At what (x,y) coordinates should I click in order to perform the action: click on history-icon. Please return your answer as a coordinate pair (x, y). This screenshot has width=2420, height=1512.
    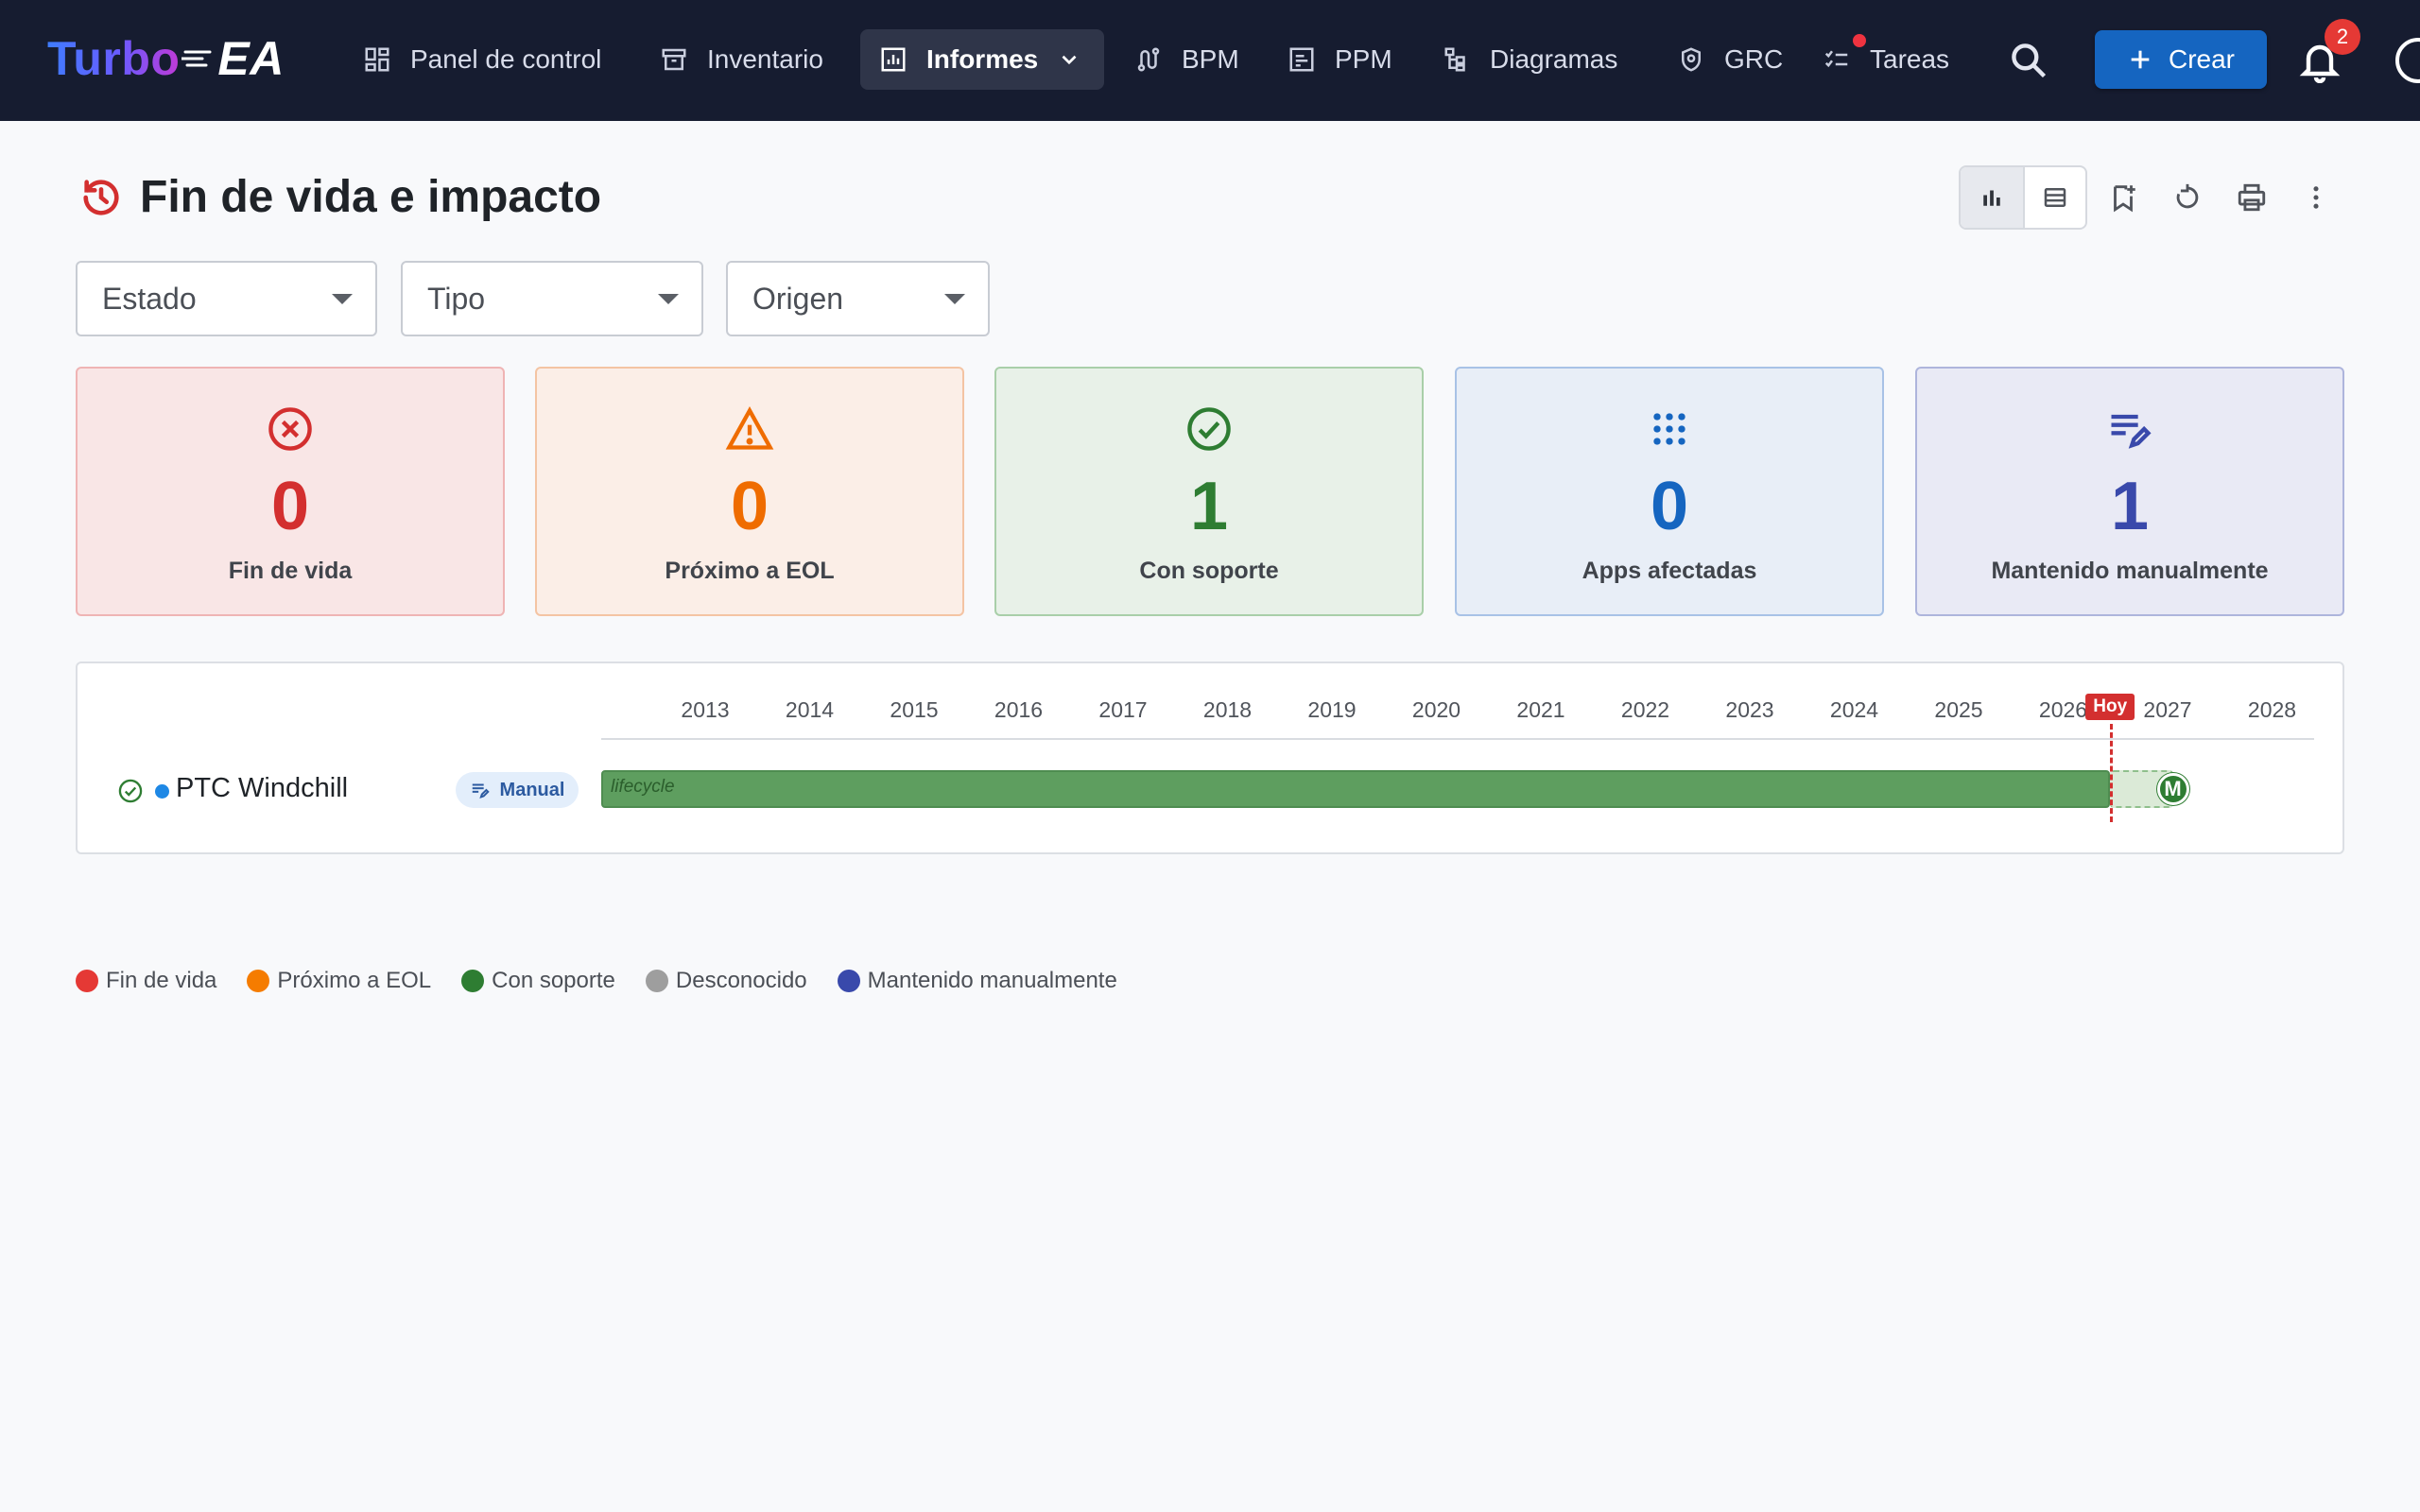
    Looking at the image, I should click on (101, 197).